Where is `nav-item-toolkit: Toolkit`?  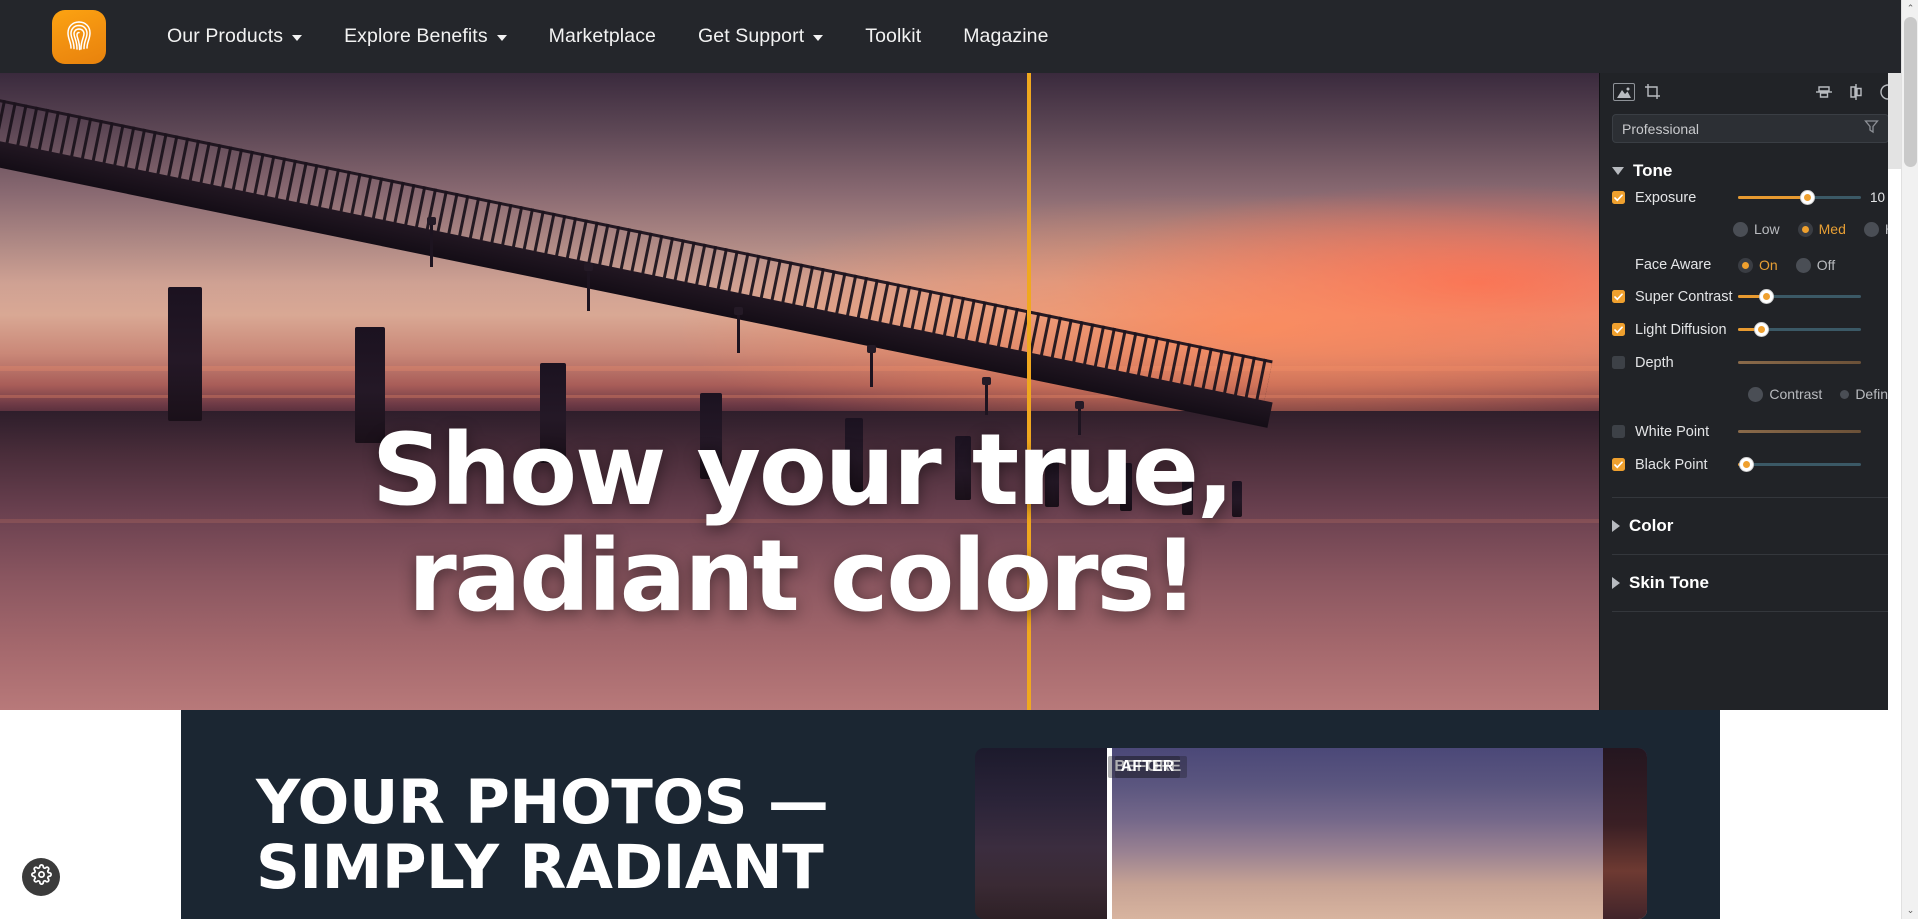
nav-item-toolkit: Toolkit is located at coordinates (893, 36).